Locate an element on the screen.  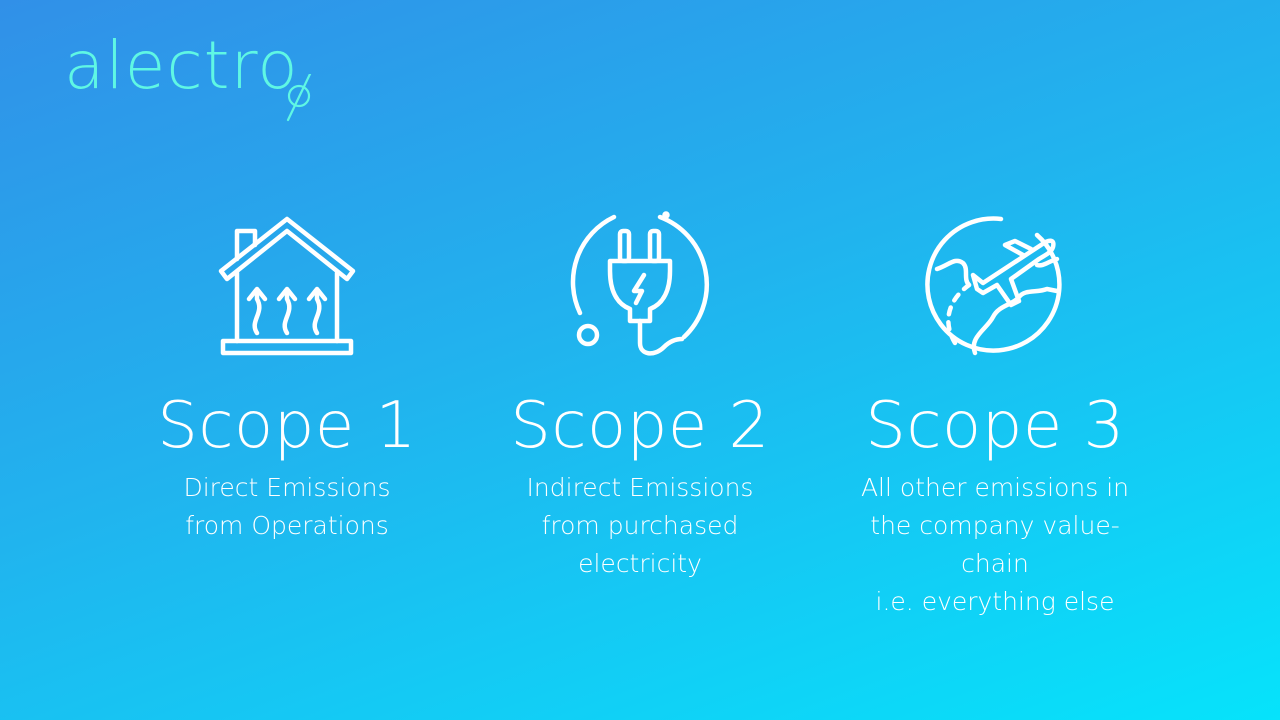
scope-2-description-line: from purchased is located at coordinates (640, 525).